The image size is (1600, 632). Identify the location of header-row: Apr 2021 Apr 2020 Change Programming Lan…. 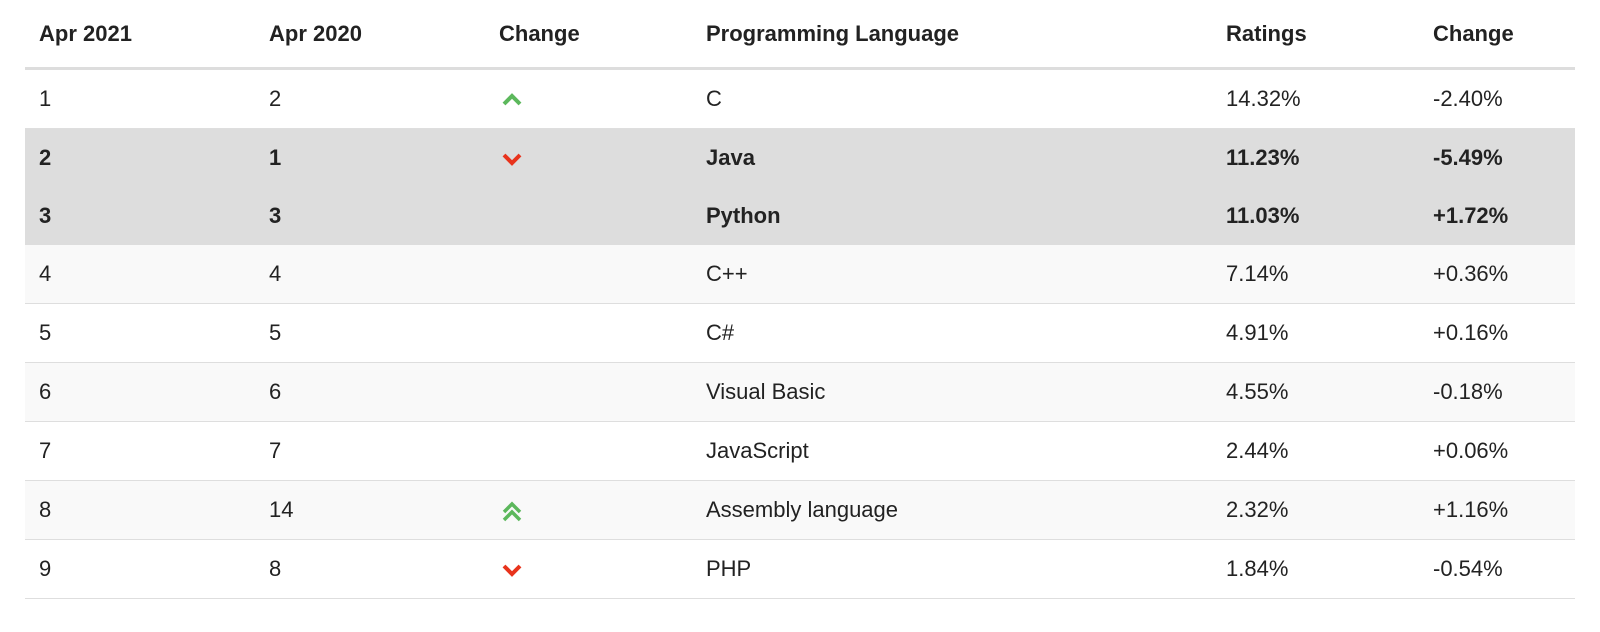
(800, 35).